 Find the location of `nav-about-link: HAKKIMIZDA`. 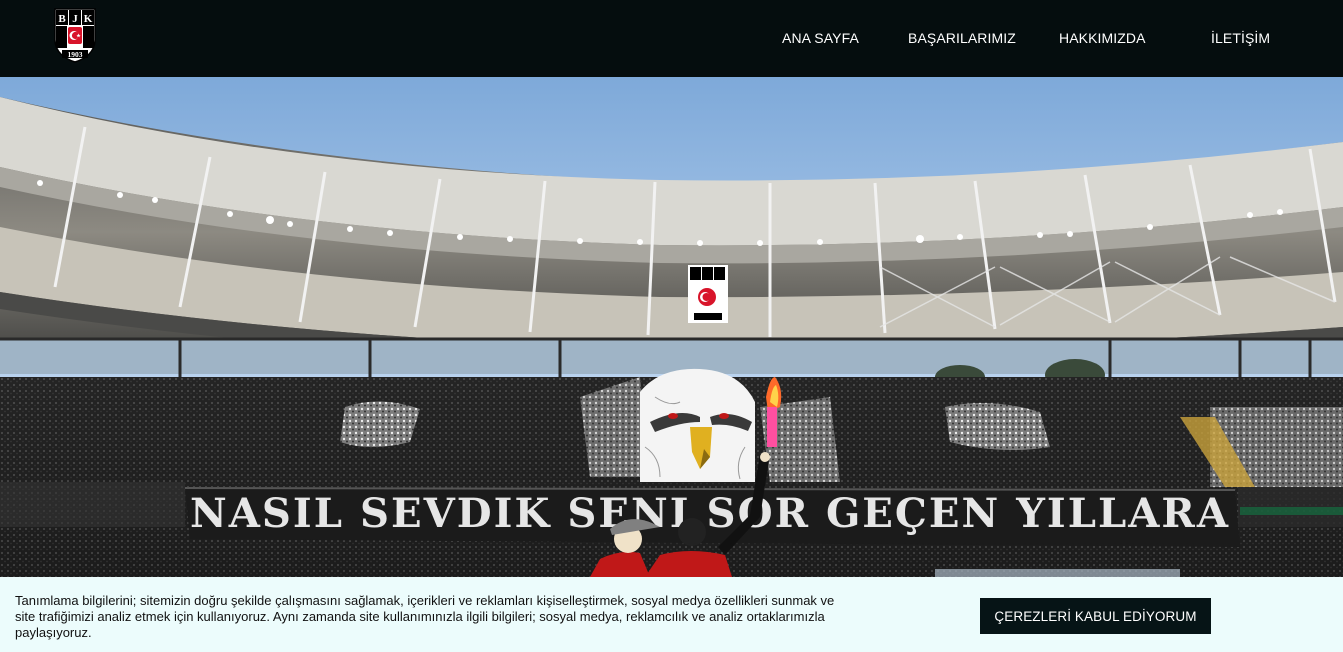

nav-about-link: HAKKIMIZDA is located at coordinates (1102, 38).